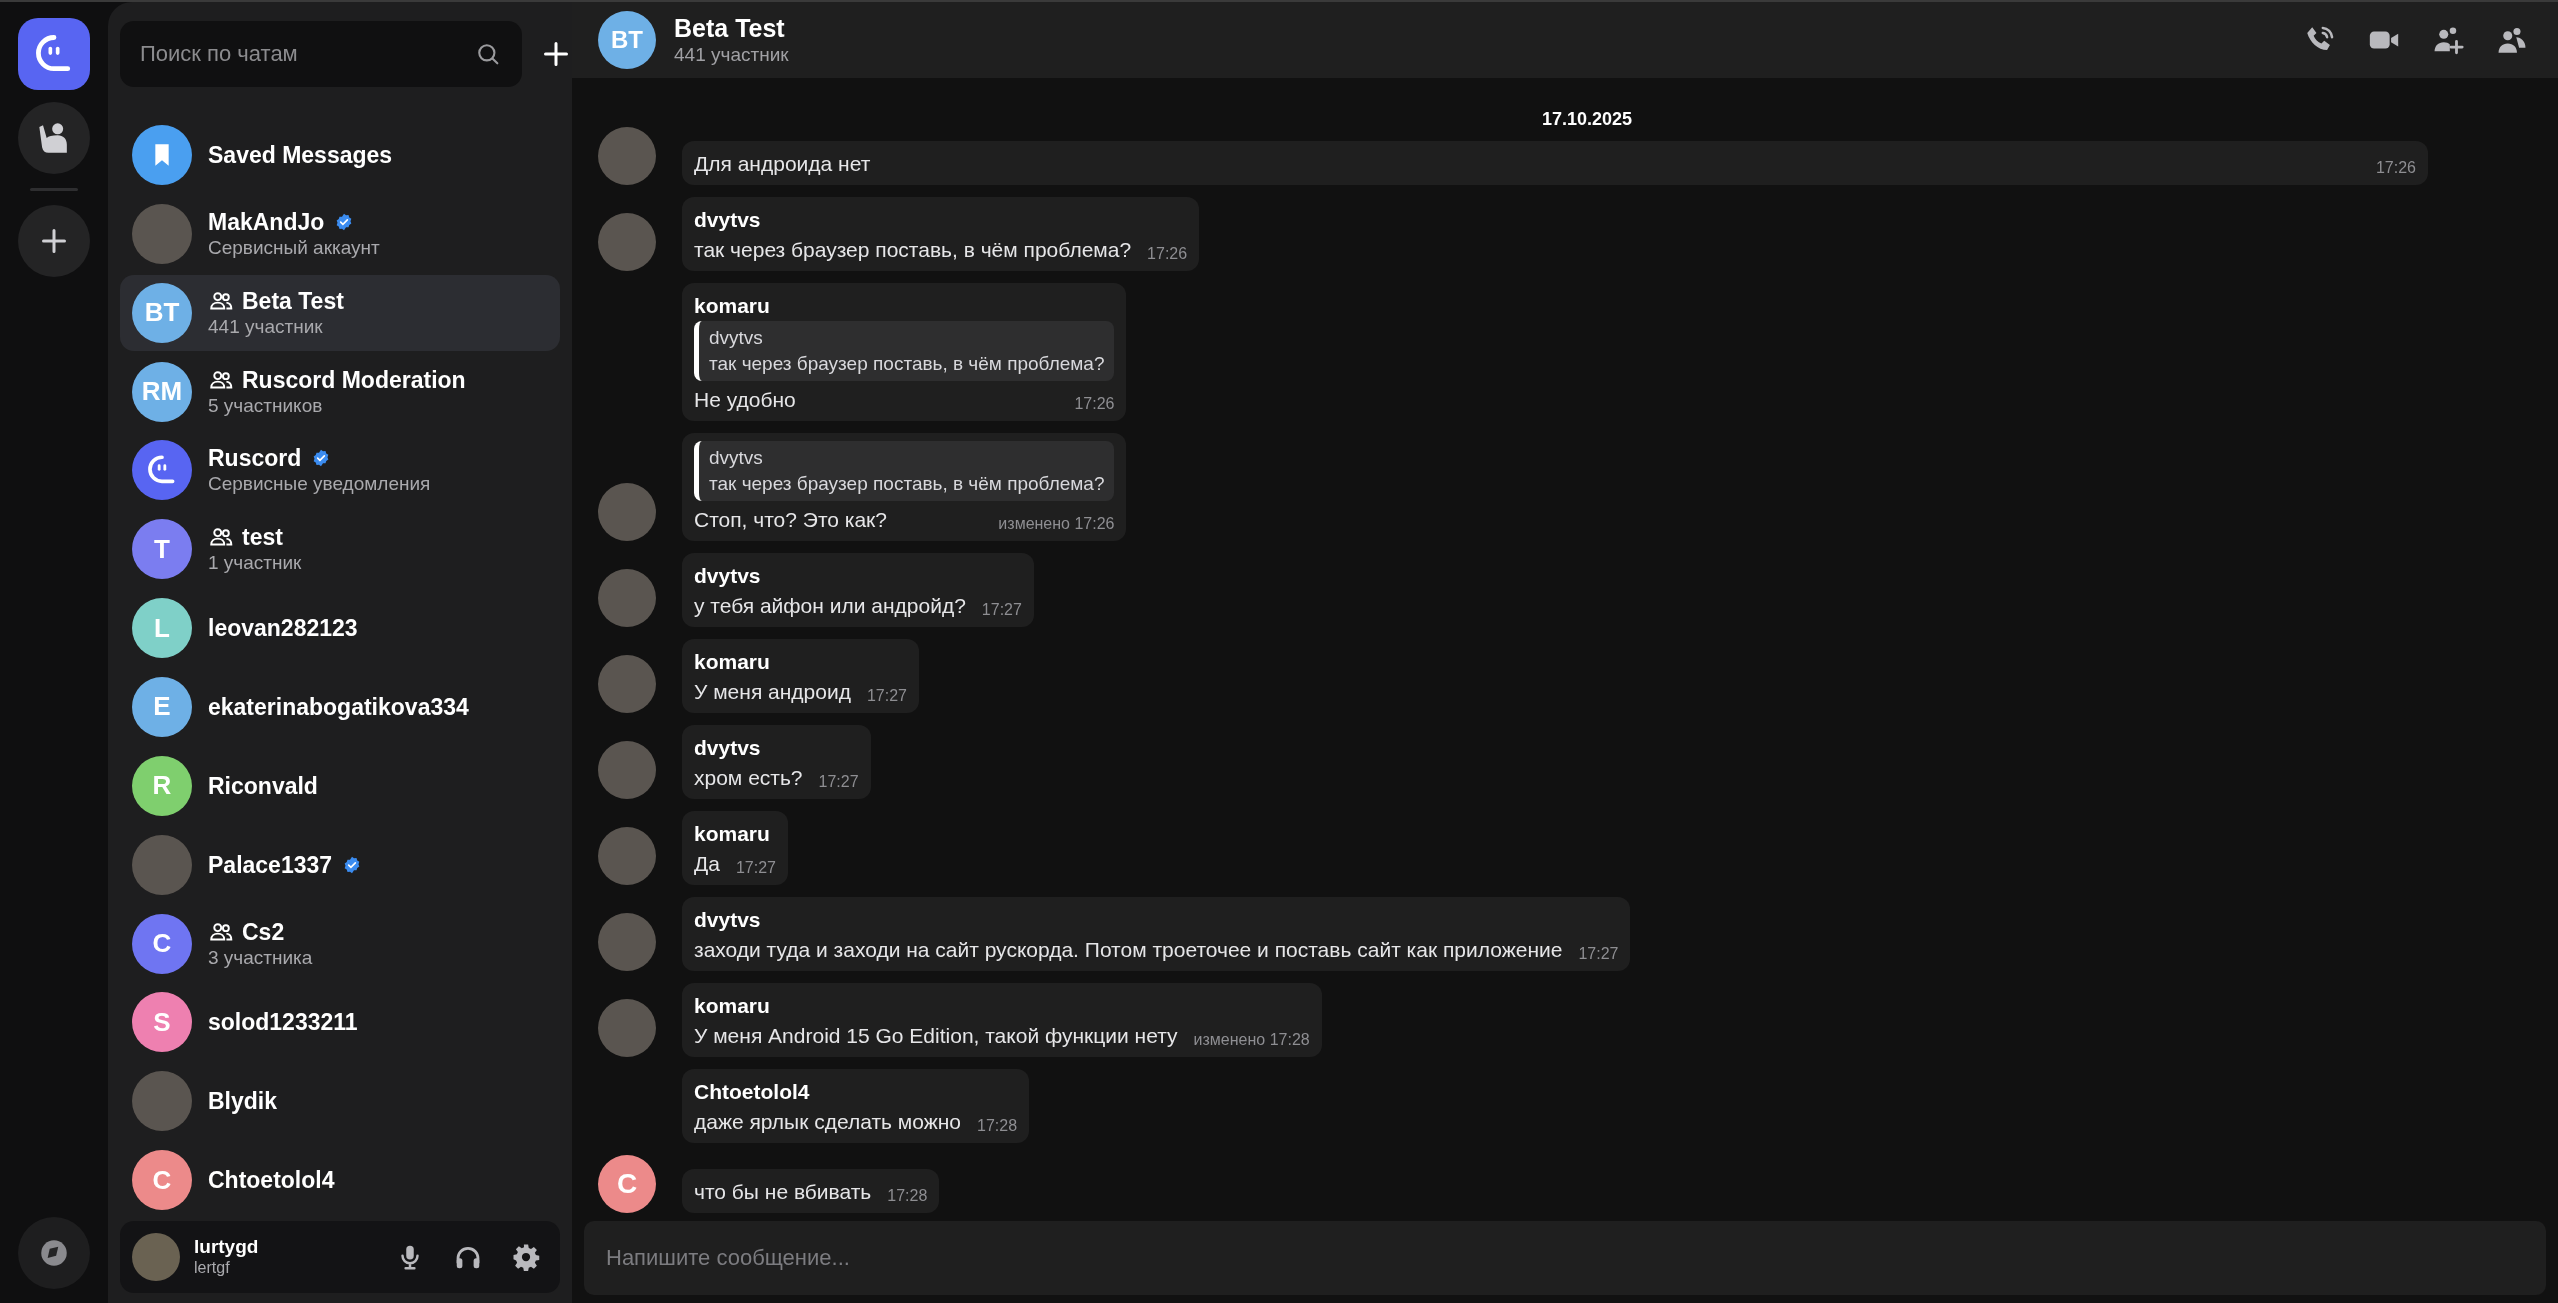 Image resolution: width=2558 pixels, height=1303 pixels. I want to click on chat-name: leovan282123, so click(283, 628).